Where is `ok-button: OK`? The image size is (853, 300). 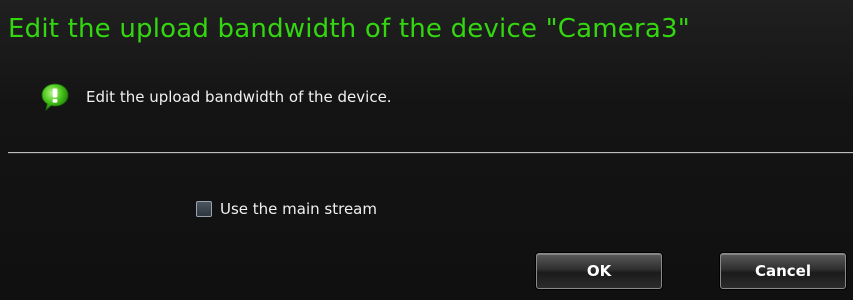
ok-button: OK is located at coordinates (599, 271).